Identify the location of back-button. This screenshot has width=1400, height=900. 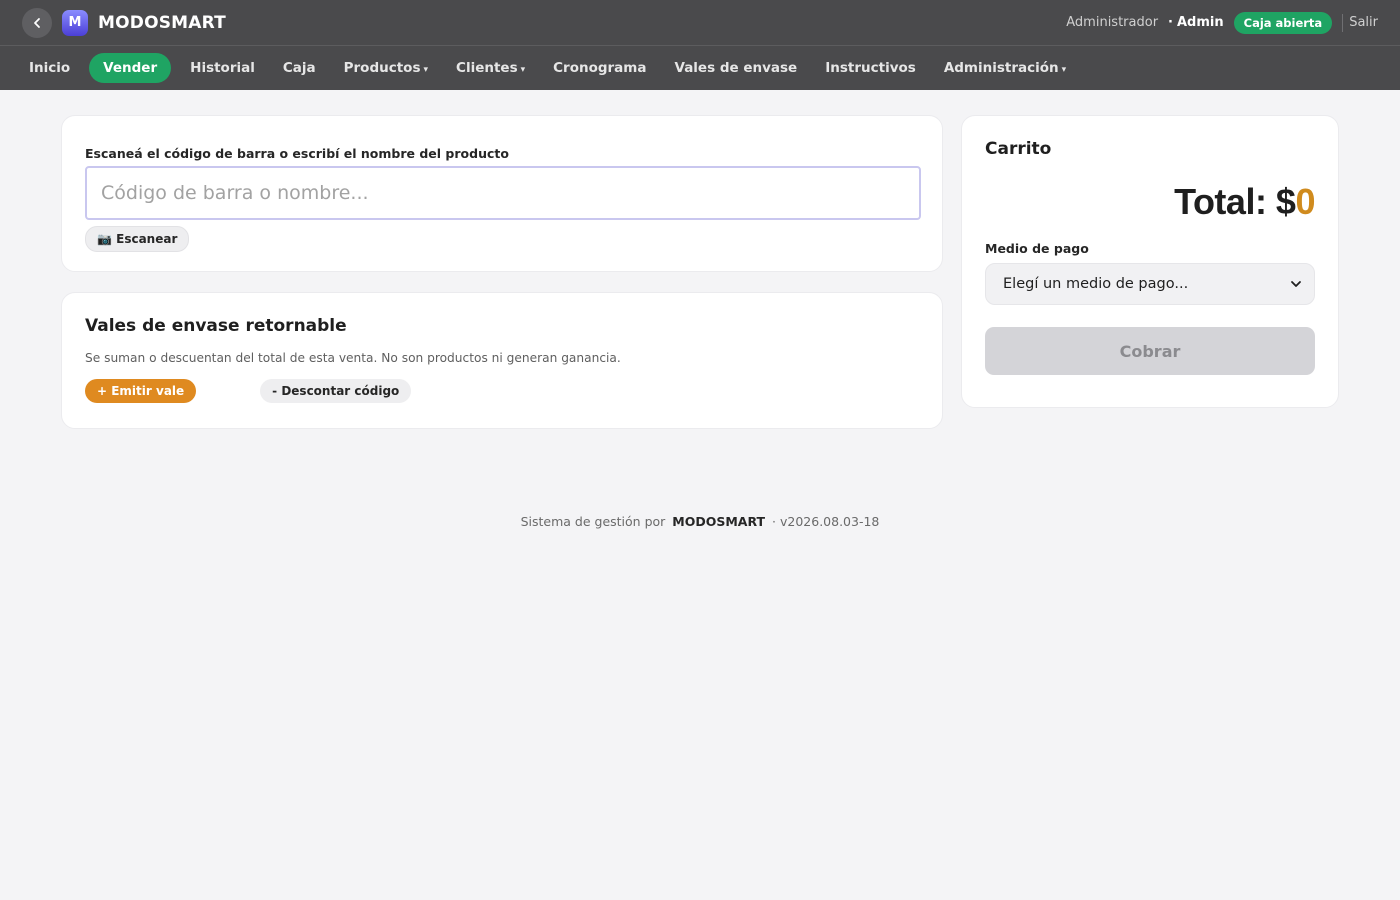
(37, 22).